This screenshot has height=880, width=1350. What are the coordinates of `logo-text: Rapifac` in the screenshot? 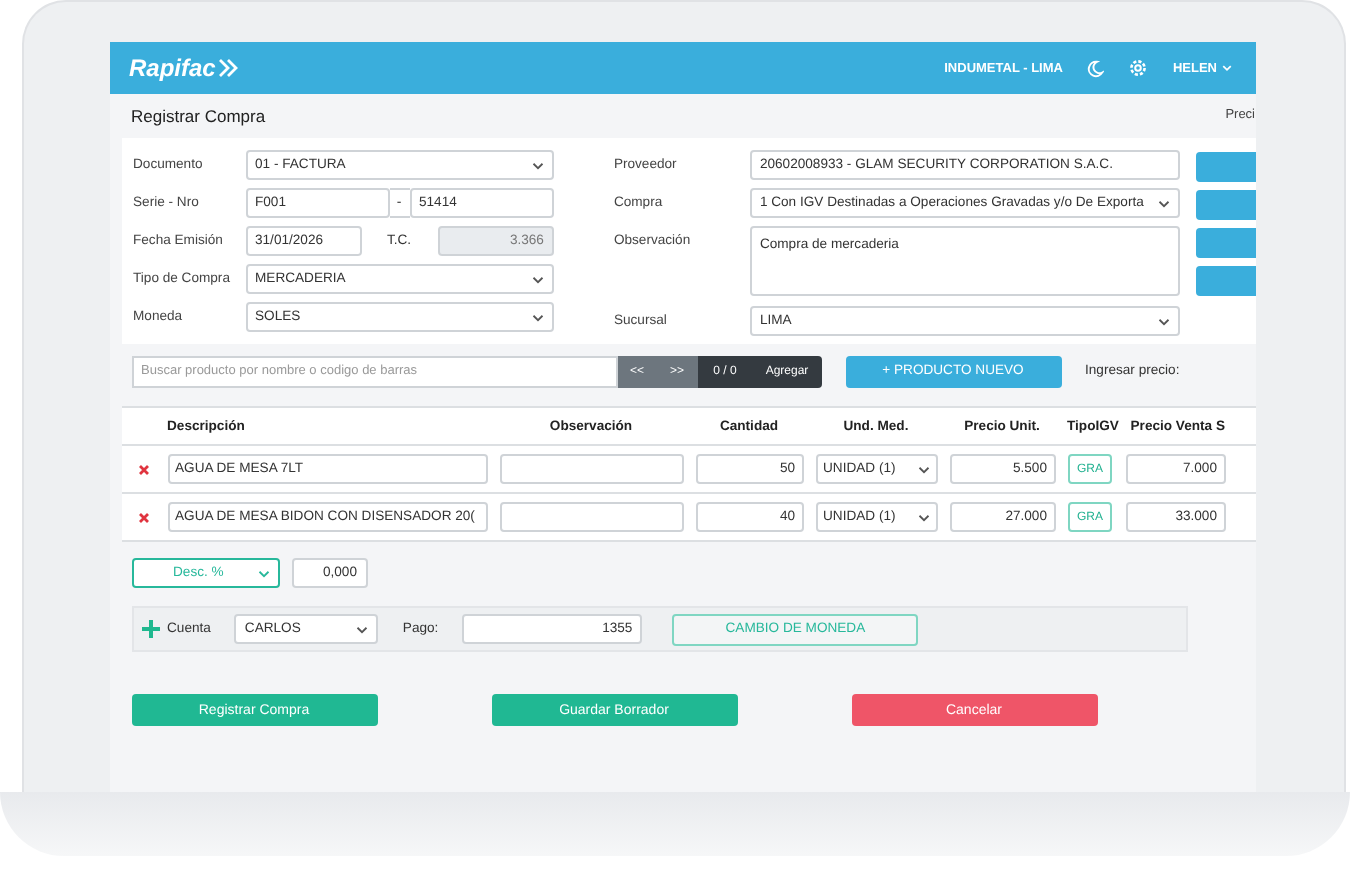 It's located at (172, 68).